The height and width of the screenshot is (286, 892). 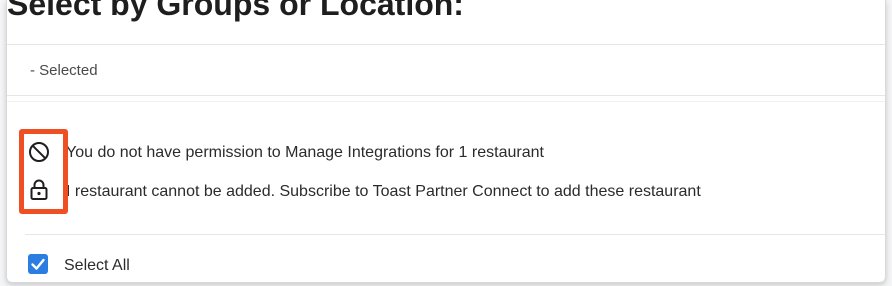 I want to click on checkmark-icon, so click(x=38, y=264).